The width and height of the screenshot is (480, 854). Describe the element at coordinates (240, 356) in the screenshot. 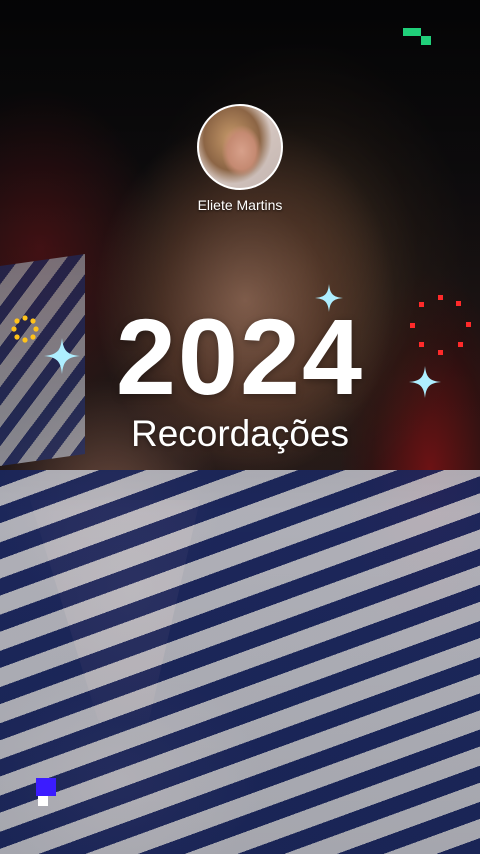

I see `year-title: 2024` at that location.